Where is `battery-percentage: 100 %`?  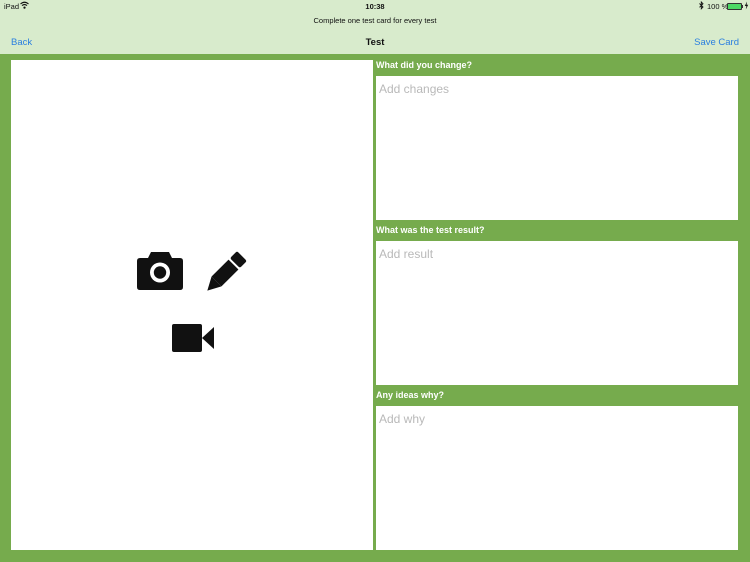 battery-percentage: 100 % is located at coordinates (718, 6).